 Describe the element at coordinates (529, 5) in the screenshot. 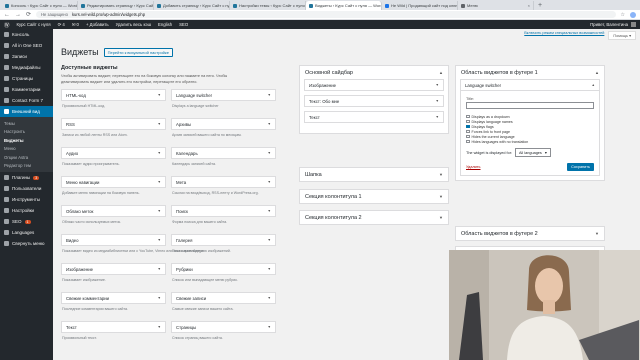

I see `tab-close-icon: ×` at that location.